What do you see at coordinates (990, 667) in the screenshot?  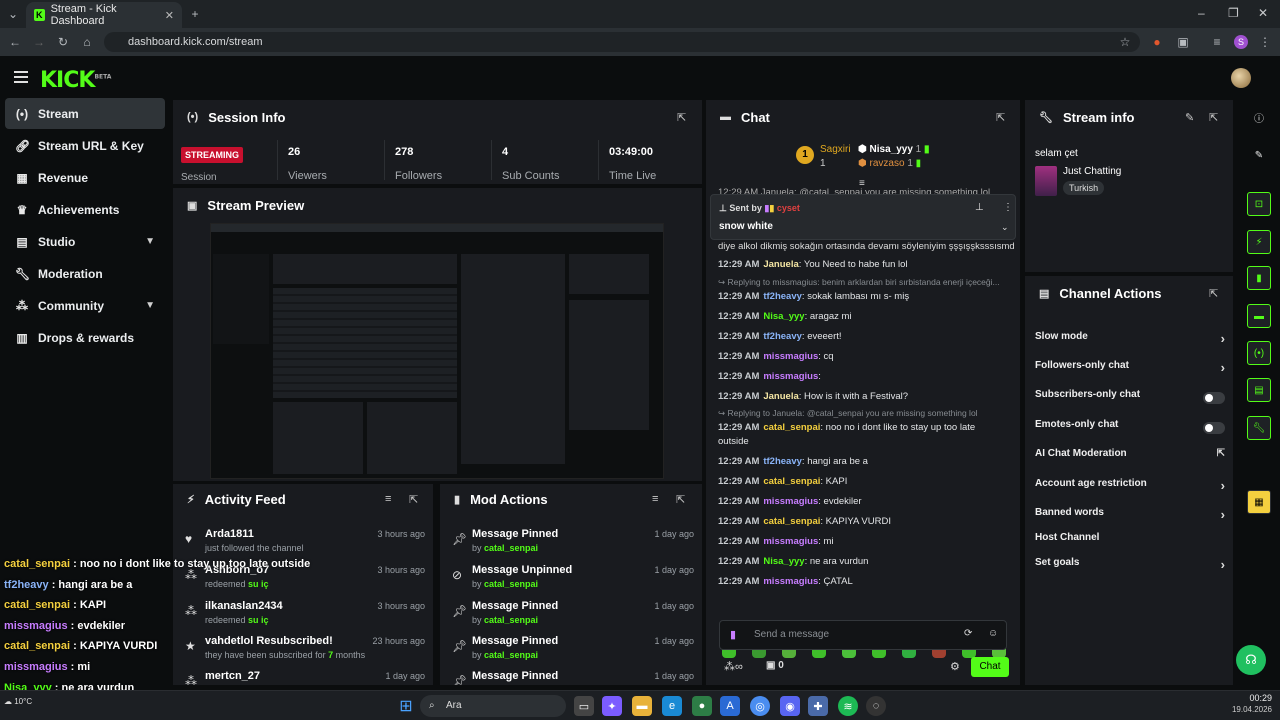 I see `send-chat-button: Chat` at bounding box center [990, 667].